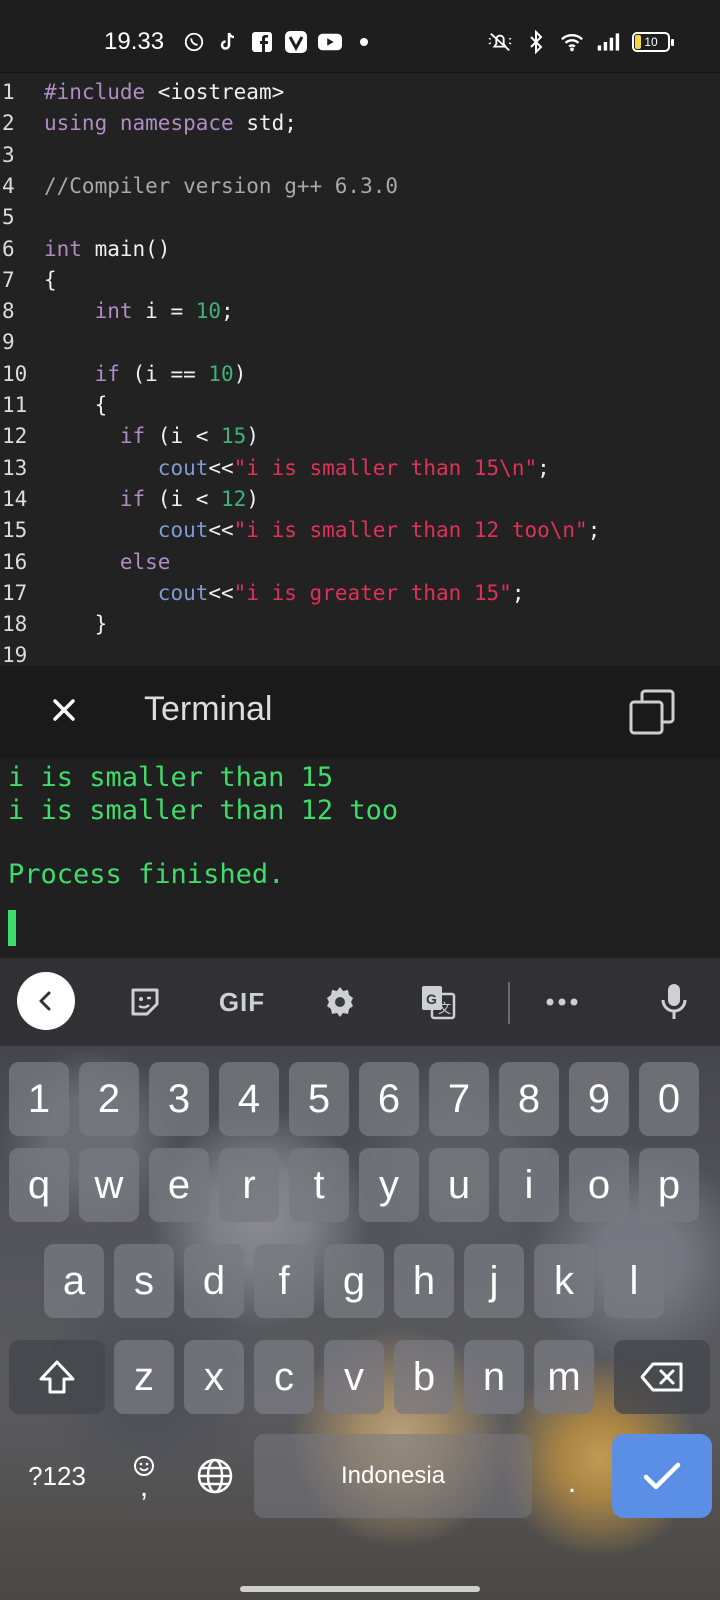  I want to click on period-key: ., so click(572, 1476).